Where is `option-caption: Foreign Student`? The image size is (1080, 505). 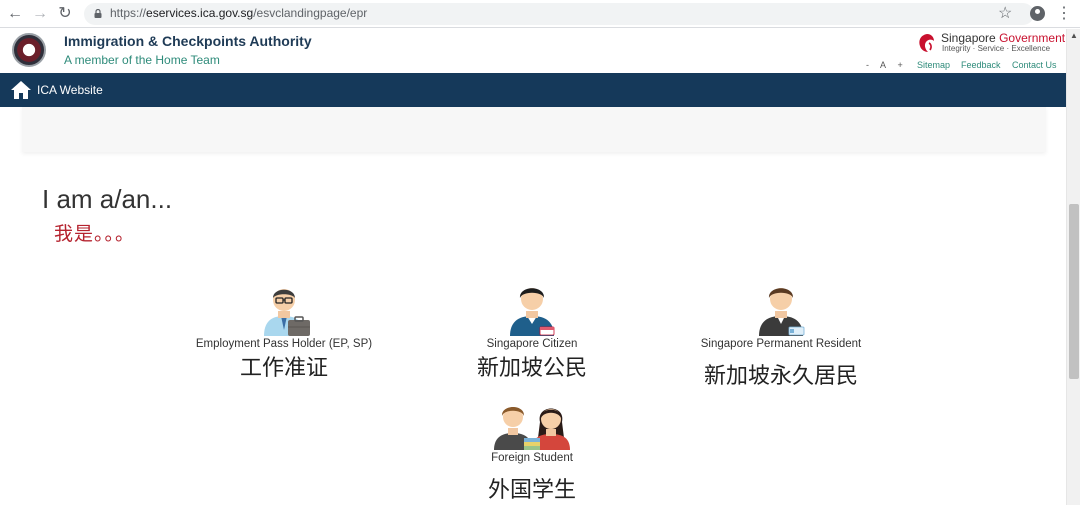
option-caption: Foreign Student is located at coordinates (532, 458).